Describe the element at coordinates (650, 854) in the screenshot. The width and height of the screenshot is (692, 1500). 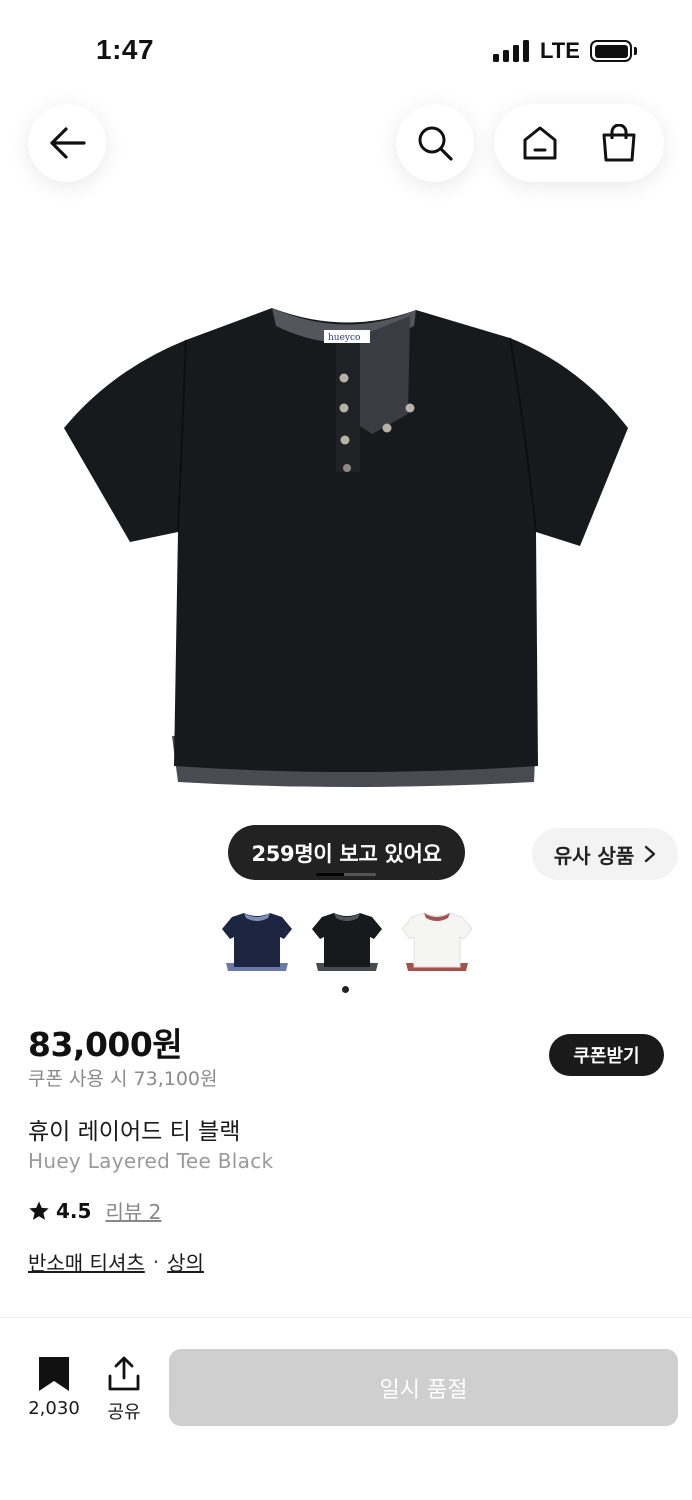
I see `chevron-right-icon` at that location.